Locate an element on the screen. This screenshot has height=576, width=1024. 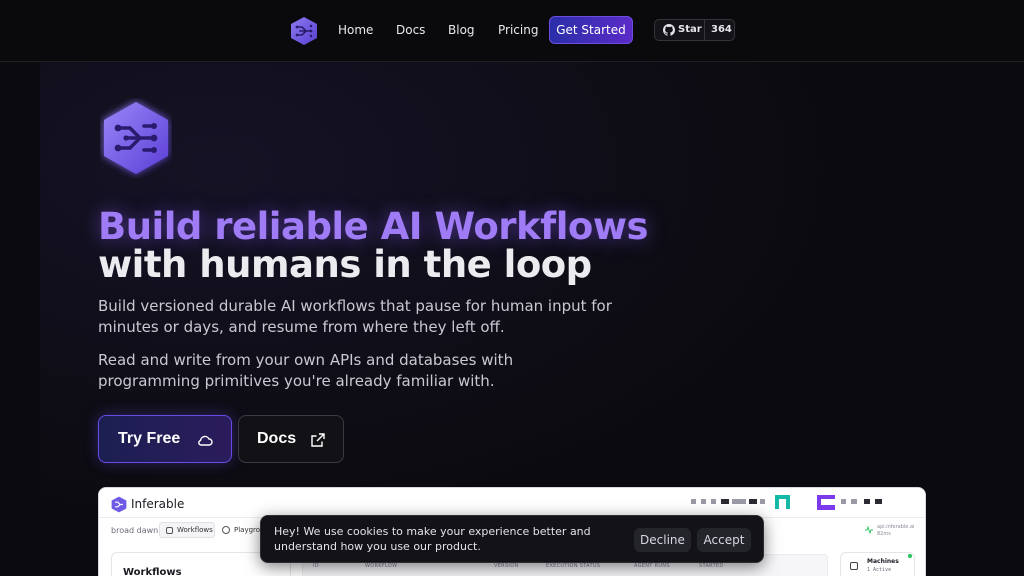
workflows-heading: Workflows is located at coordinates (152, 571).